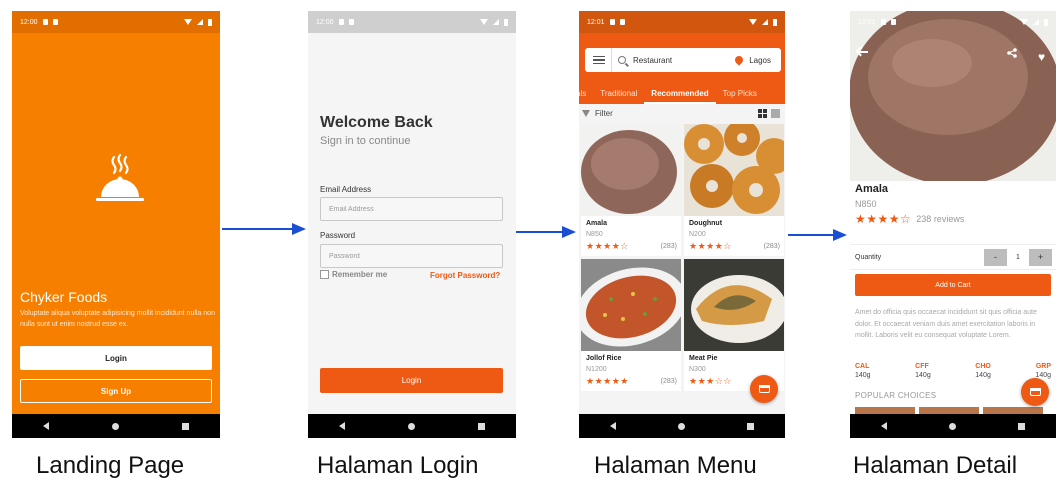 Image resolution: width=1061 pixels, height=483 pixels. I want to click on food-price: N300, so click(697, 369).